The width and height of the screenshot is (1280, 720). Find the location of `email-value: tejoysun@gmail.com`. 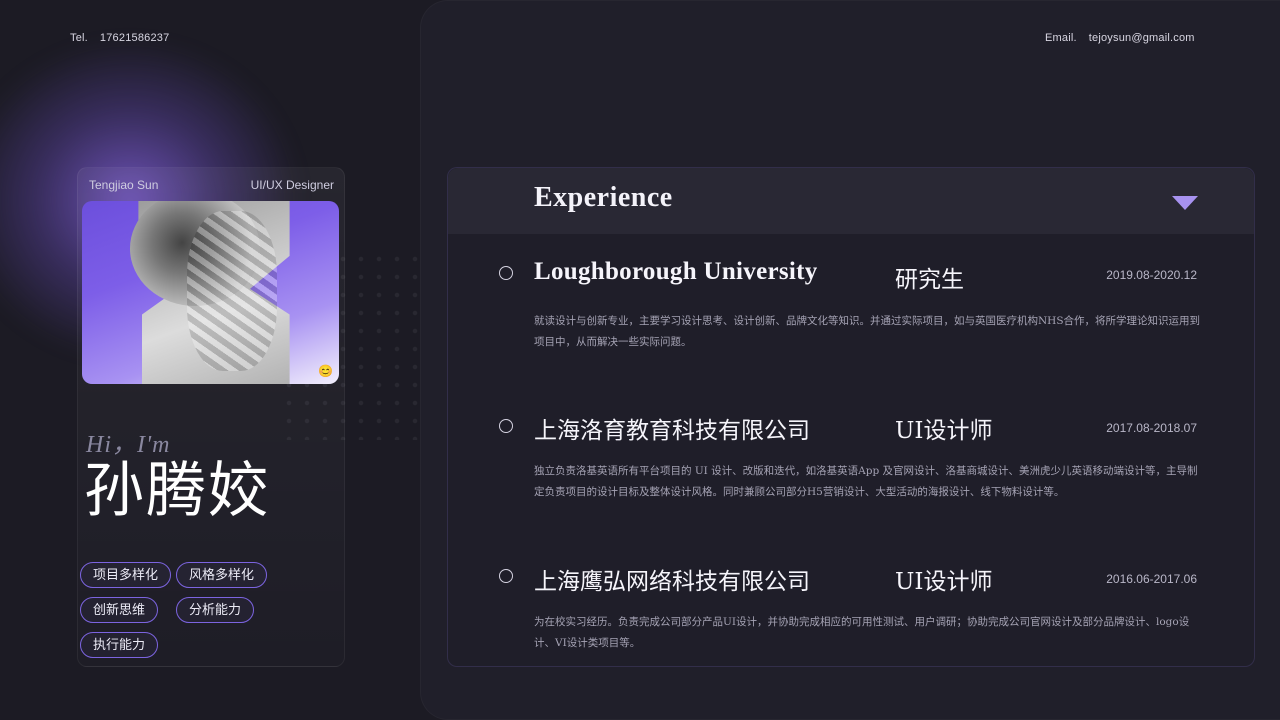

email-value: tejoysun@gmail.com is located at coordinates (1142, 38).